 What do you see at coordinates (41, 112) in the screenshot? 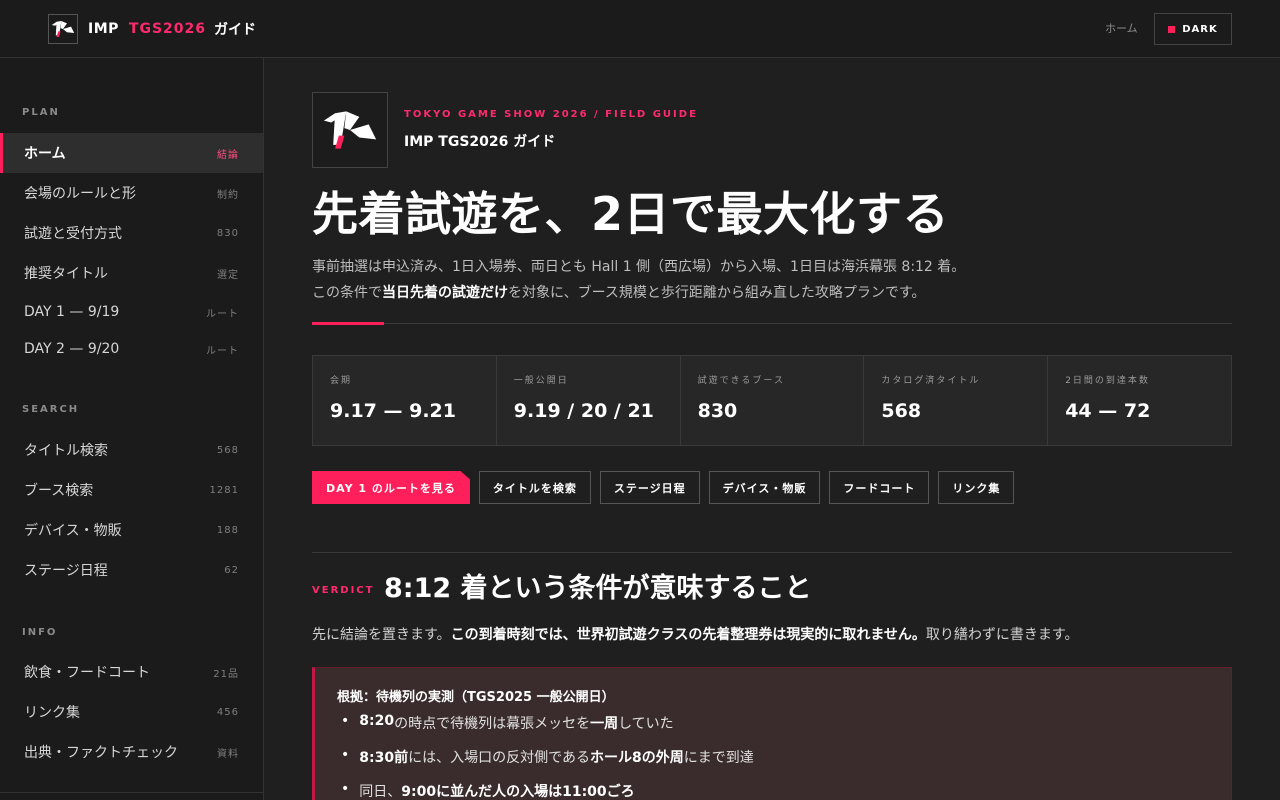
I see `sidebar-section-plan: PLAN` at bounding box center [41, 112].